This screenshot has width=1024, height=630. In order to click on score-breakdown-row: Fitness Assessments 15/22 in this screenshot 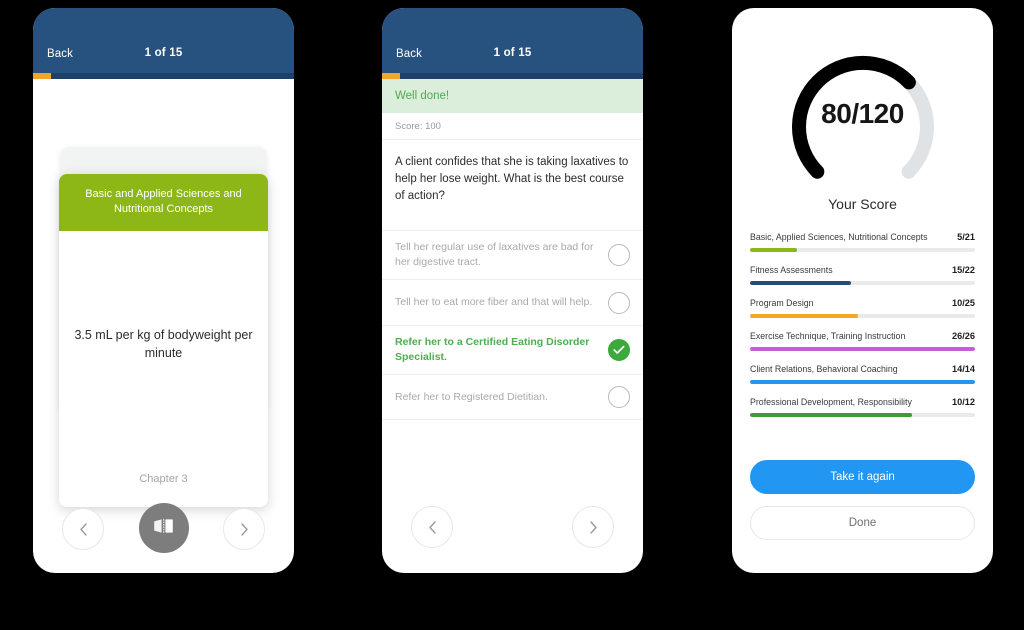, I will do `click(862, 275)`.